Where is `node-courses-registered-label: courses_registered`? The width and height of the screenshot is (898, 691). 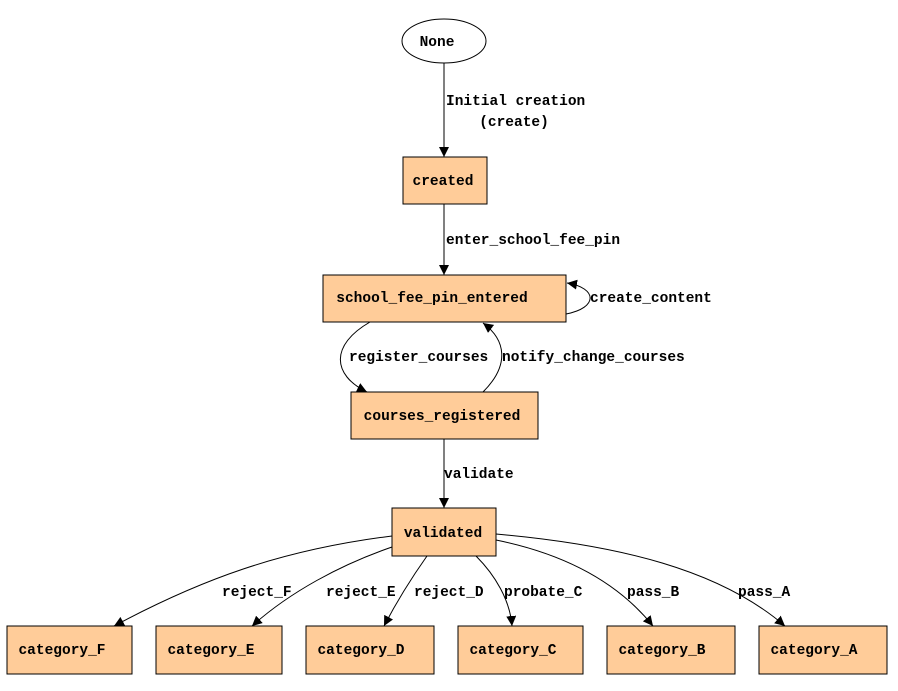 node-courses-registered-label: courses_registered is located at coordinates (442, 417).